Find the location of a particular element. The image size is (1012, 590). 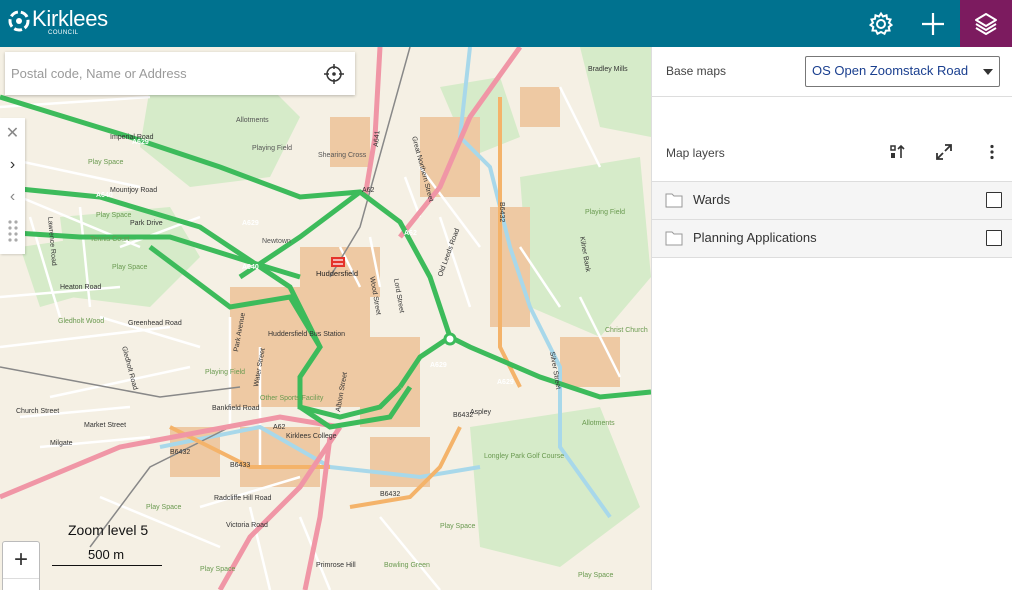

base-map-select: OS Open Zoomstack Road is located at coordinates (902, 71).